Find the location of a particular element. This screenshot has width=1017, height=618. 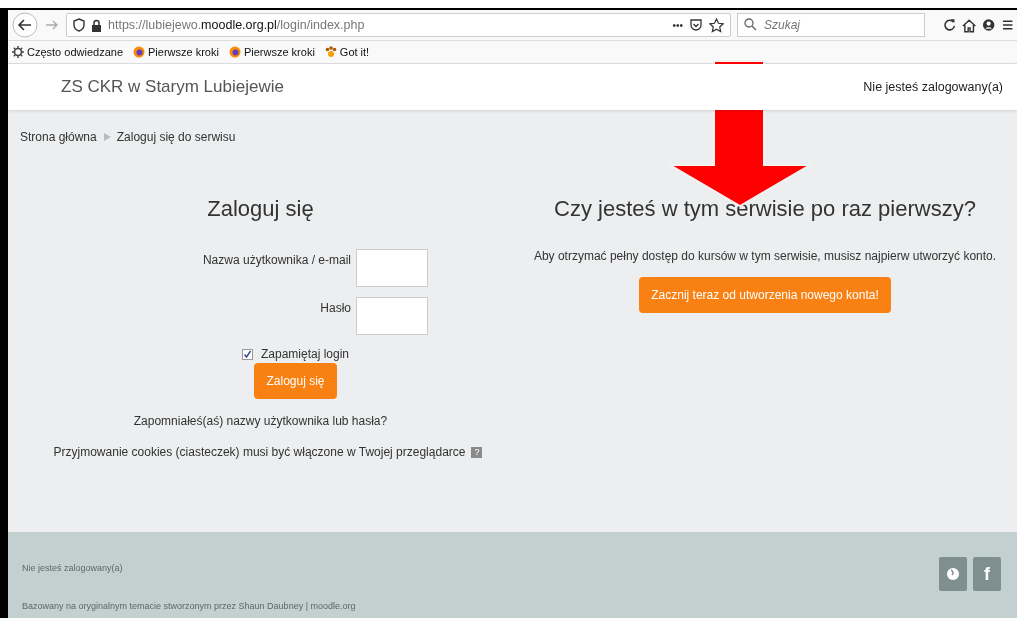

pocket-icon is located at coordinates (696, 25).